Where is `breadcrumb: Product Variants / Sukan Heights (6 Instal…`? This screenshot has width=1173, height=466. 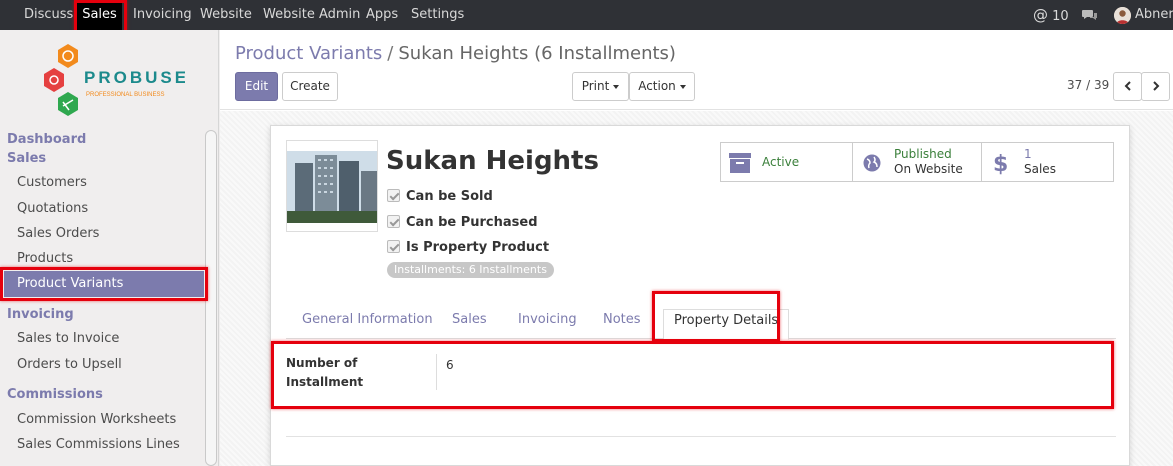 breadcrumb: Product Variants / Sukan Heights (6 Instal… is located at coordinates (455, 53).